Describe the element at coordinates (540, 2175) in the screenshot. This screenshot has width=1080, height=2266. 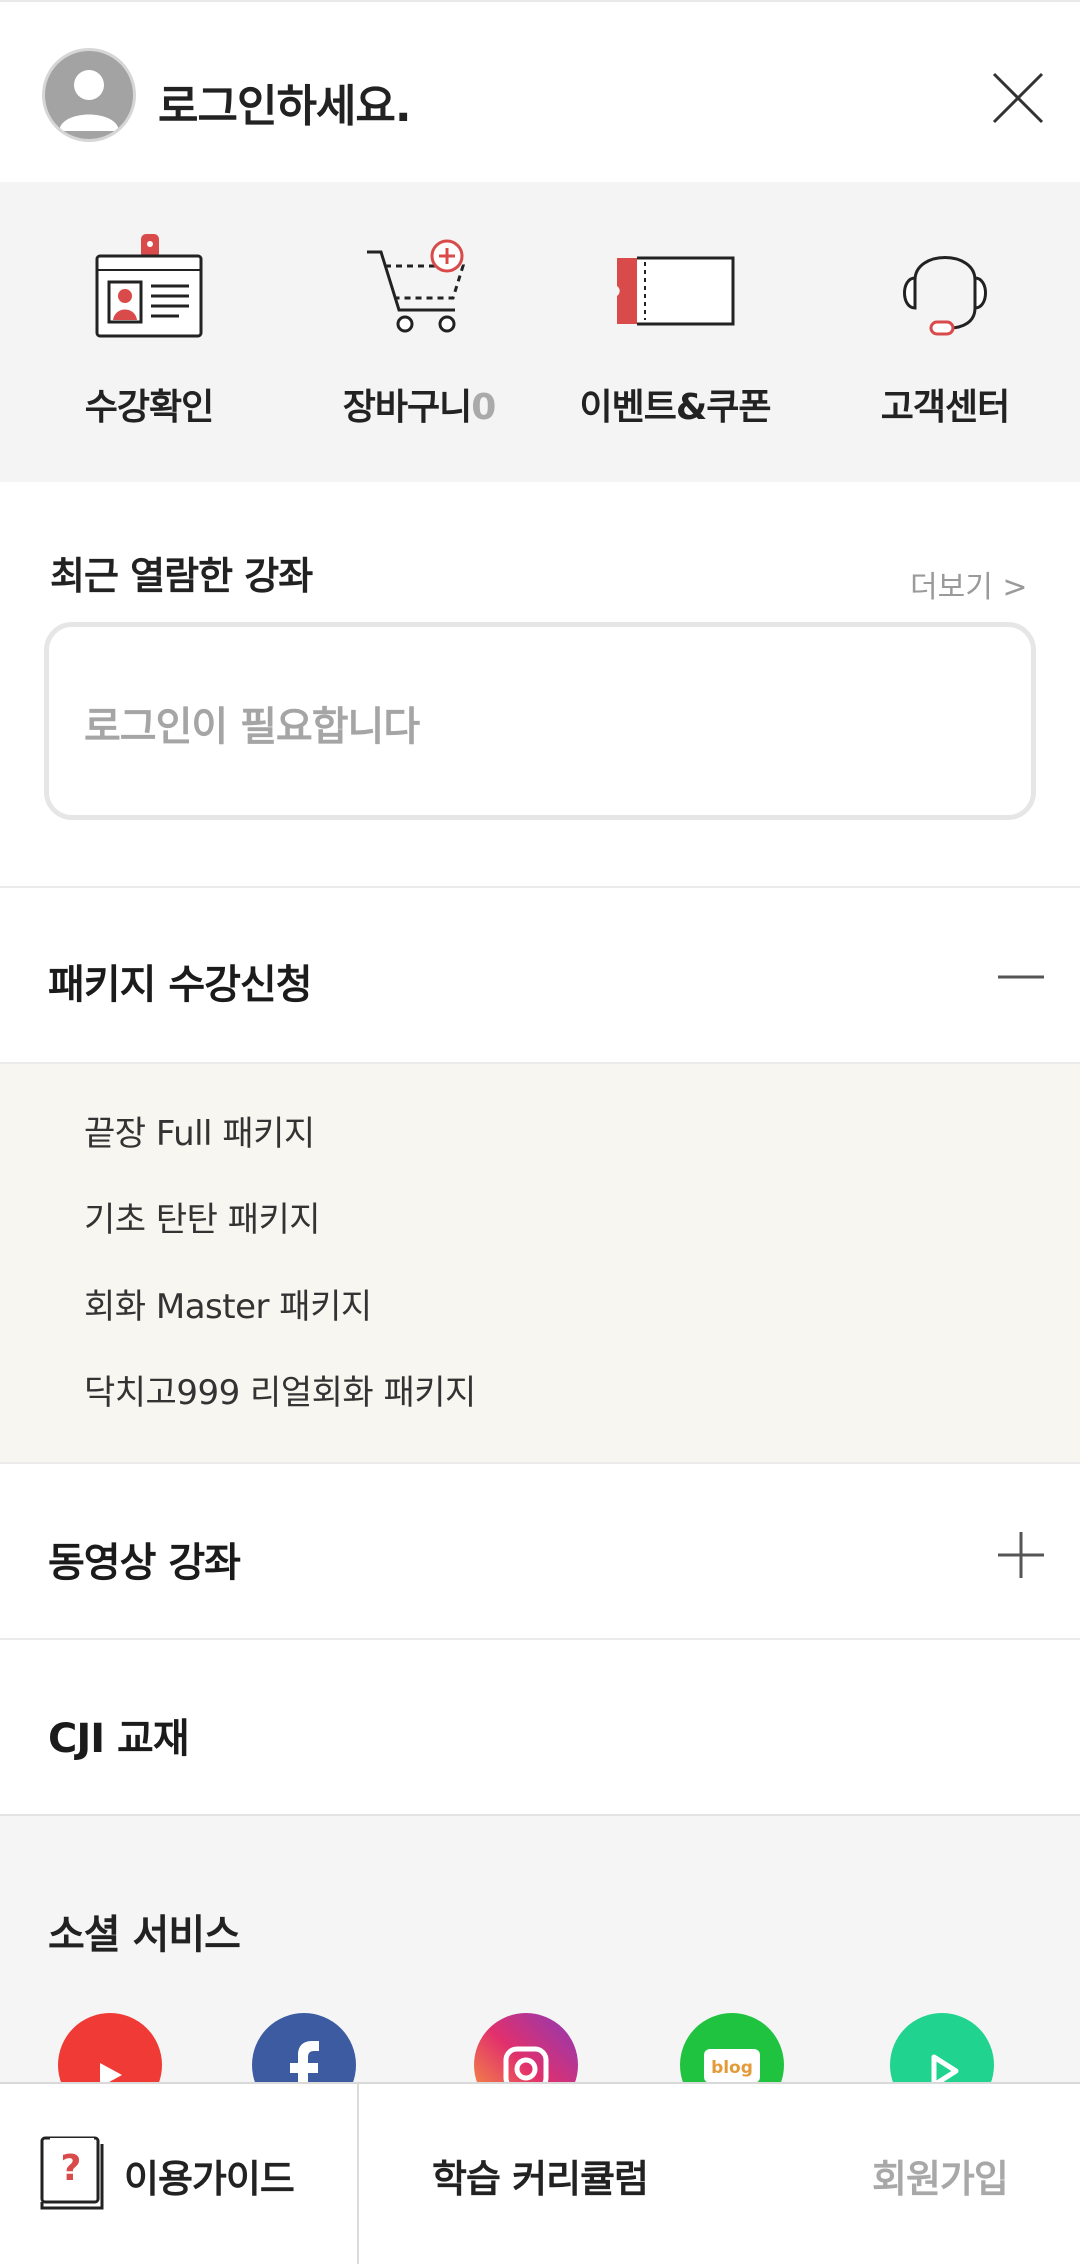
I see `curriculum-button: 학습 커리큘럼` at that location.